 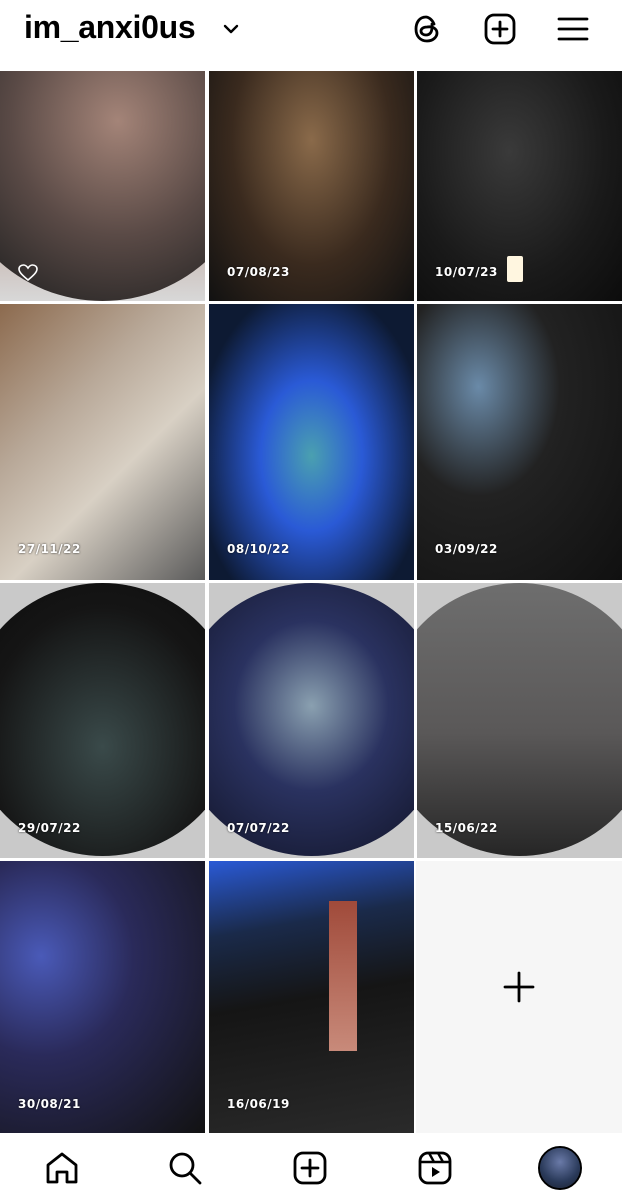 What do you see at coordinates (519, 987) in the screenshot?
I see `plus-icon` at bounding box center [519, 987].